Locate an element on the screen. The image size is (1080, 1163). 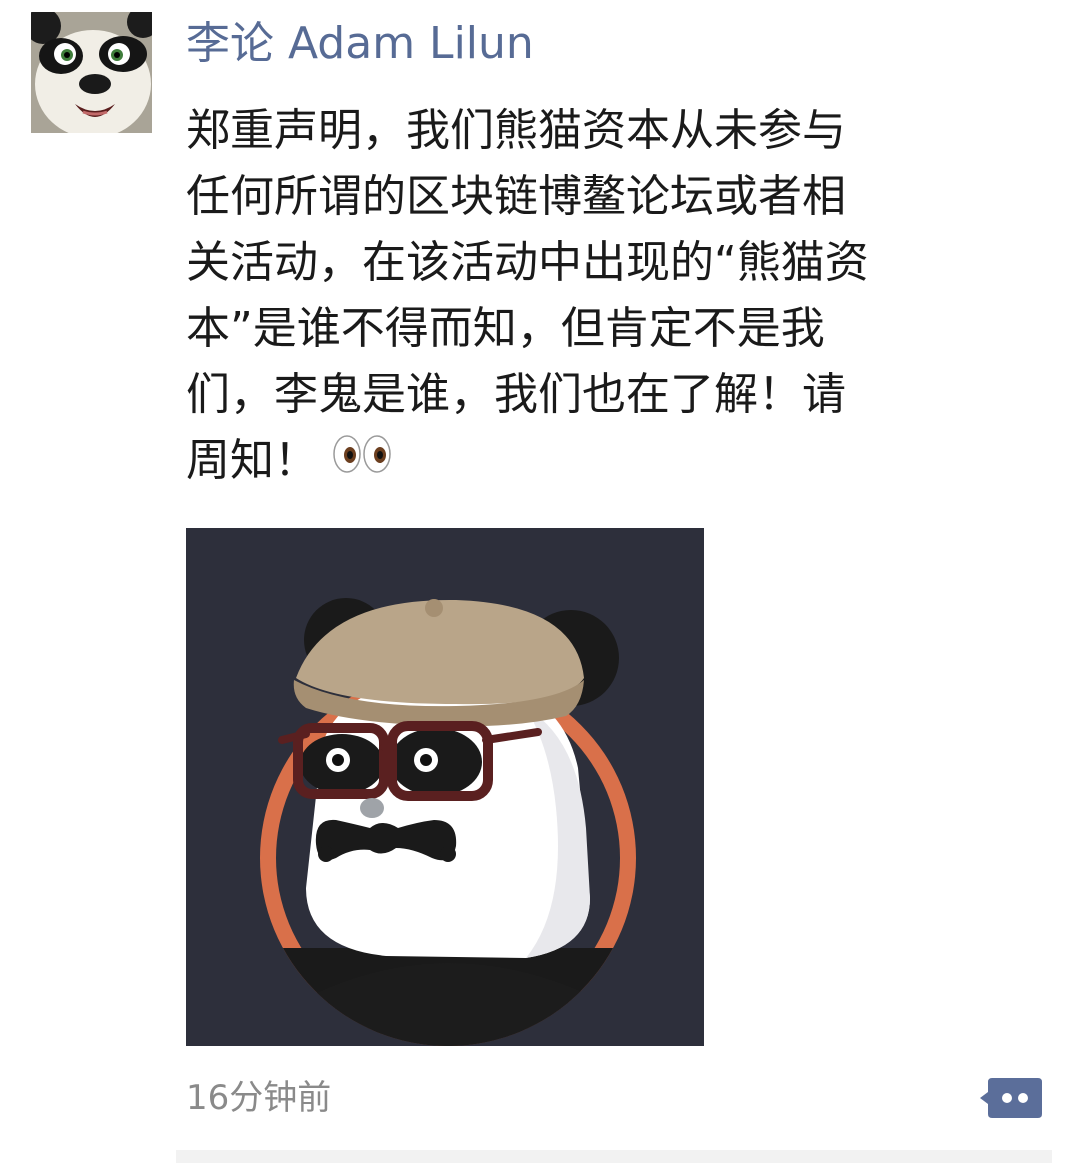
post-text-line: 关活动，在该活动中出现的“熊猫资 is located at coordinates (527, 262).